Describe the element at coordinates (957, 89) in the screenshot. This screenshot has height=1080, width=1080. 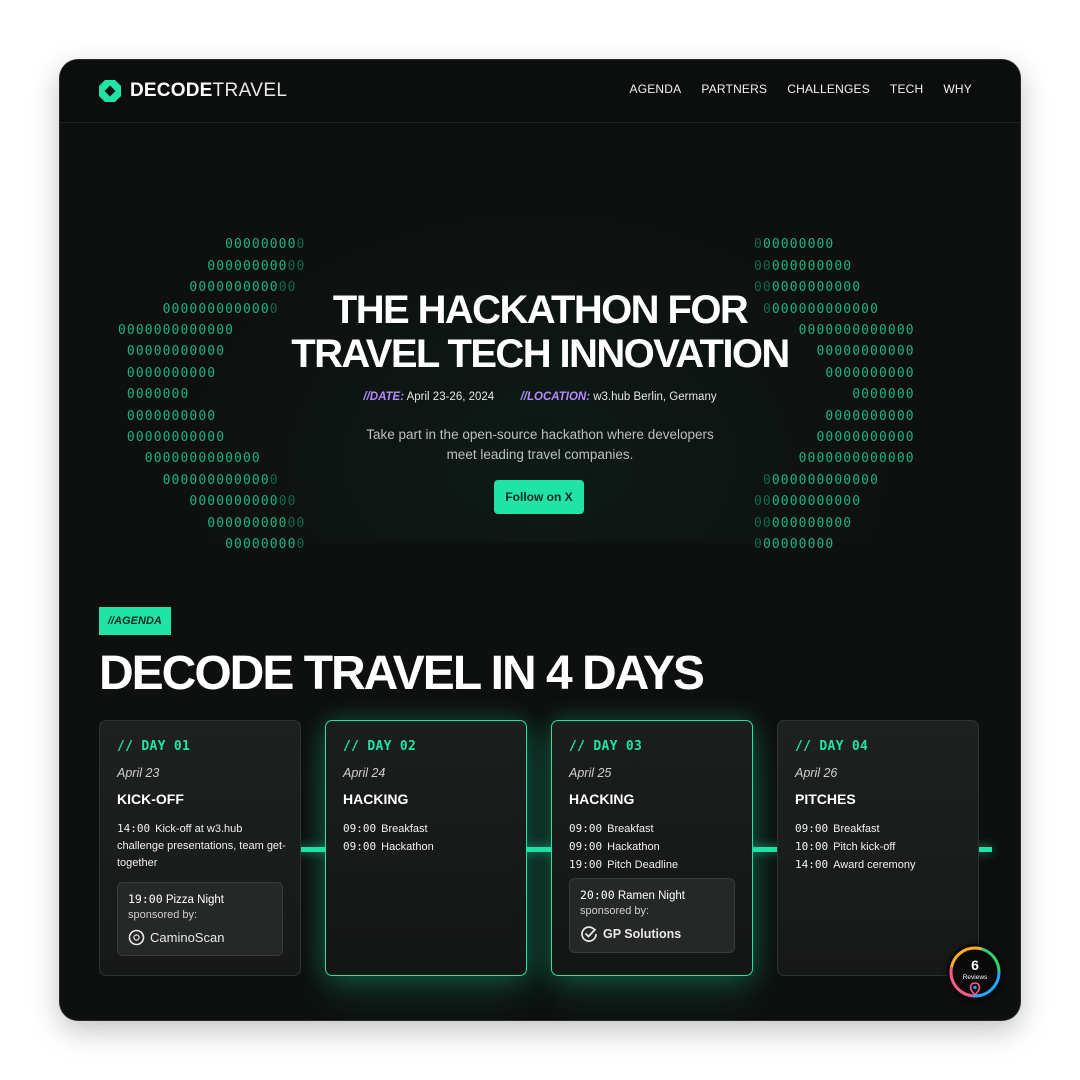
I see `nav-link-why: WHY` at that location.